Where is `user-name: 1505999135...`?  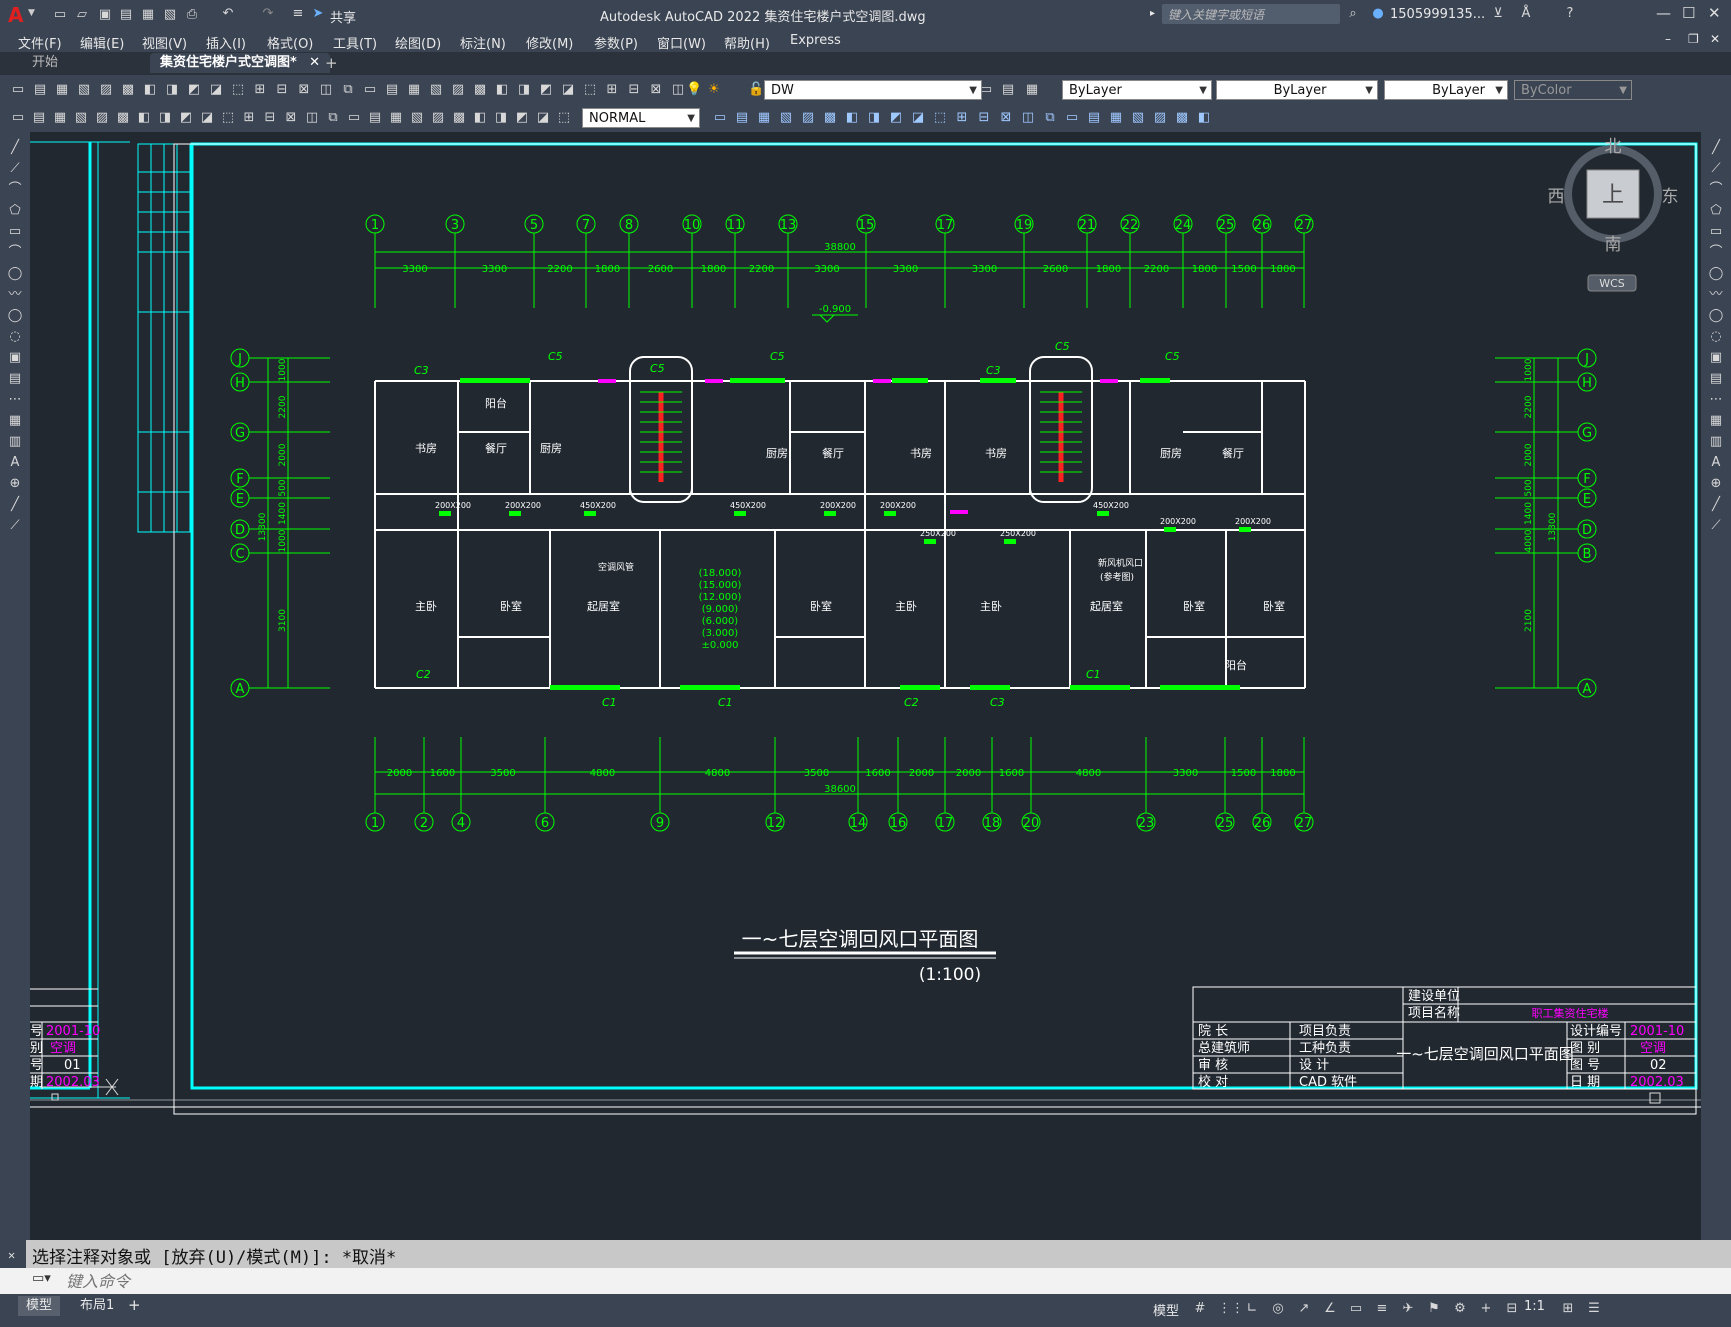
user-name: 1505999135... is located at coordinates (1437, 14).